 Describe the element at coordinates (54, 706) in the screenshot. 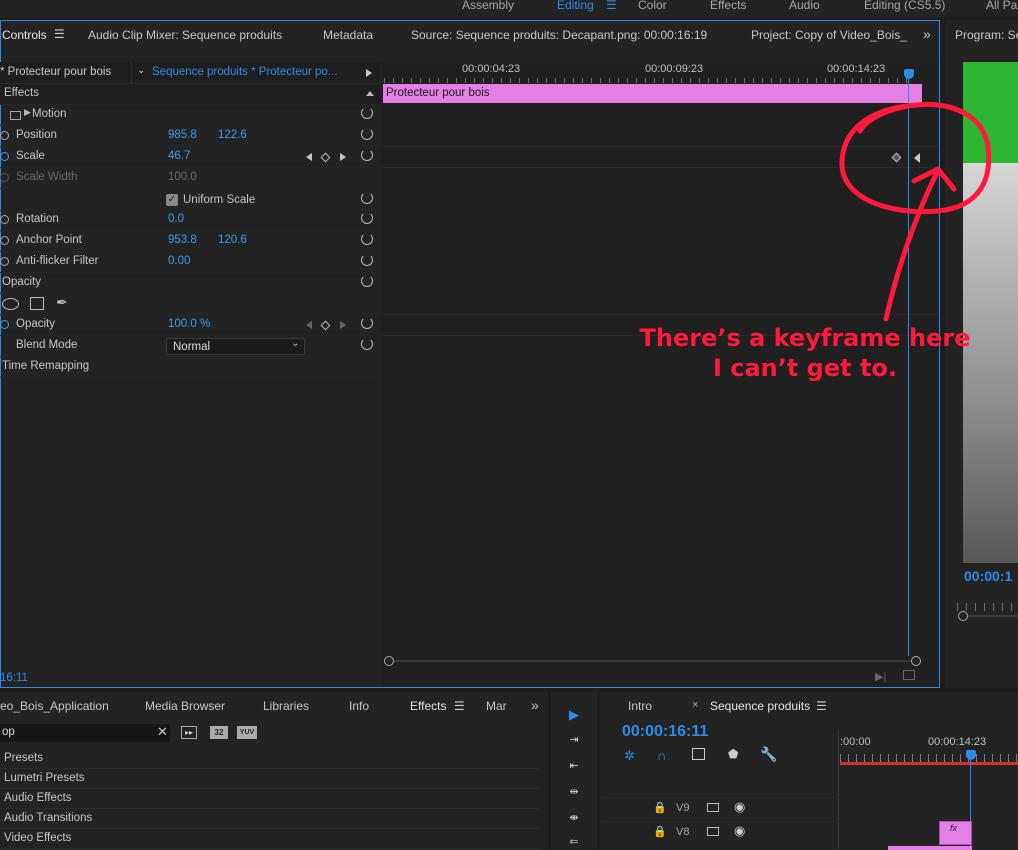

I see `tab-project-bin: eo_Bois_Application` at that location.